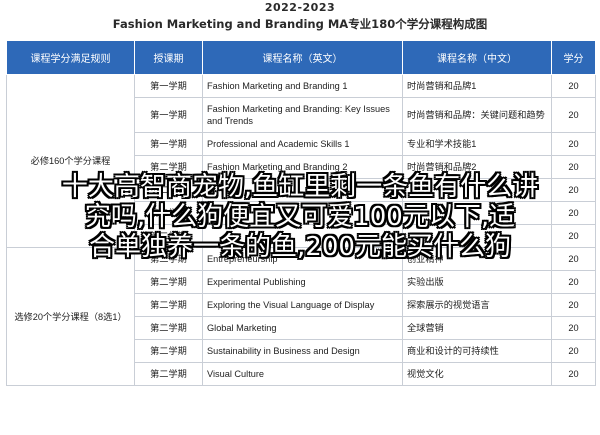 The width and height of the screenshot is (600, 435). What do you see at coordinates (573, 57) in the screenshot?
I see `header-credits: 学分` at bounding box center [573, 57].